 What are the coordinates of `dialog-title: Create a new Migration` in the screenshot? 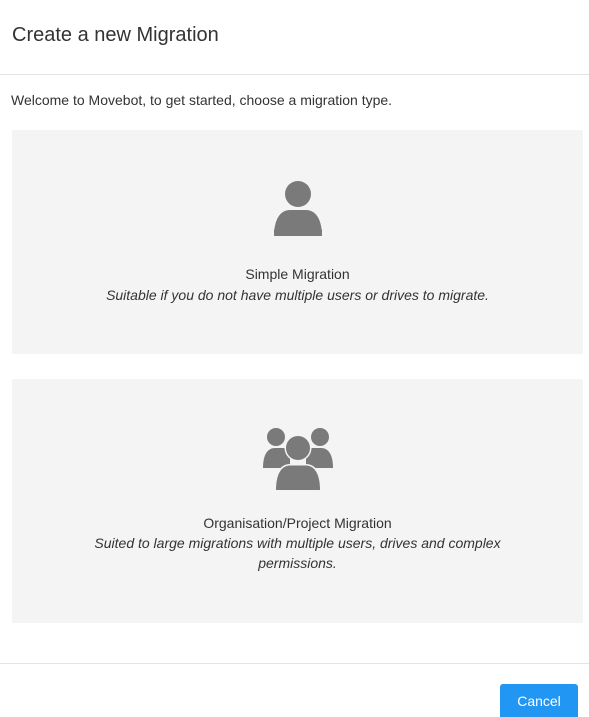 It's located at (115, 35).